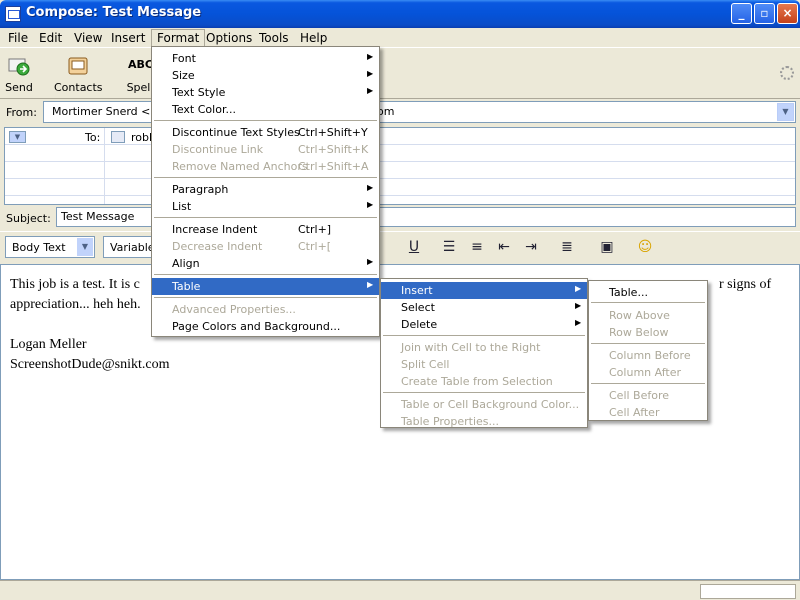  I want to click on insert-menu-cell-before: Cell Before, so click(648, 395).